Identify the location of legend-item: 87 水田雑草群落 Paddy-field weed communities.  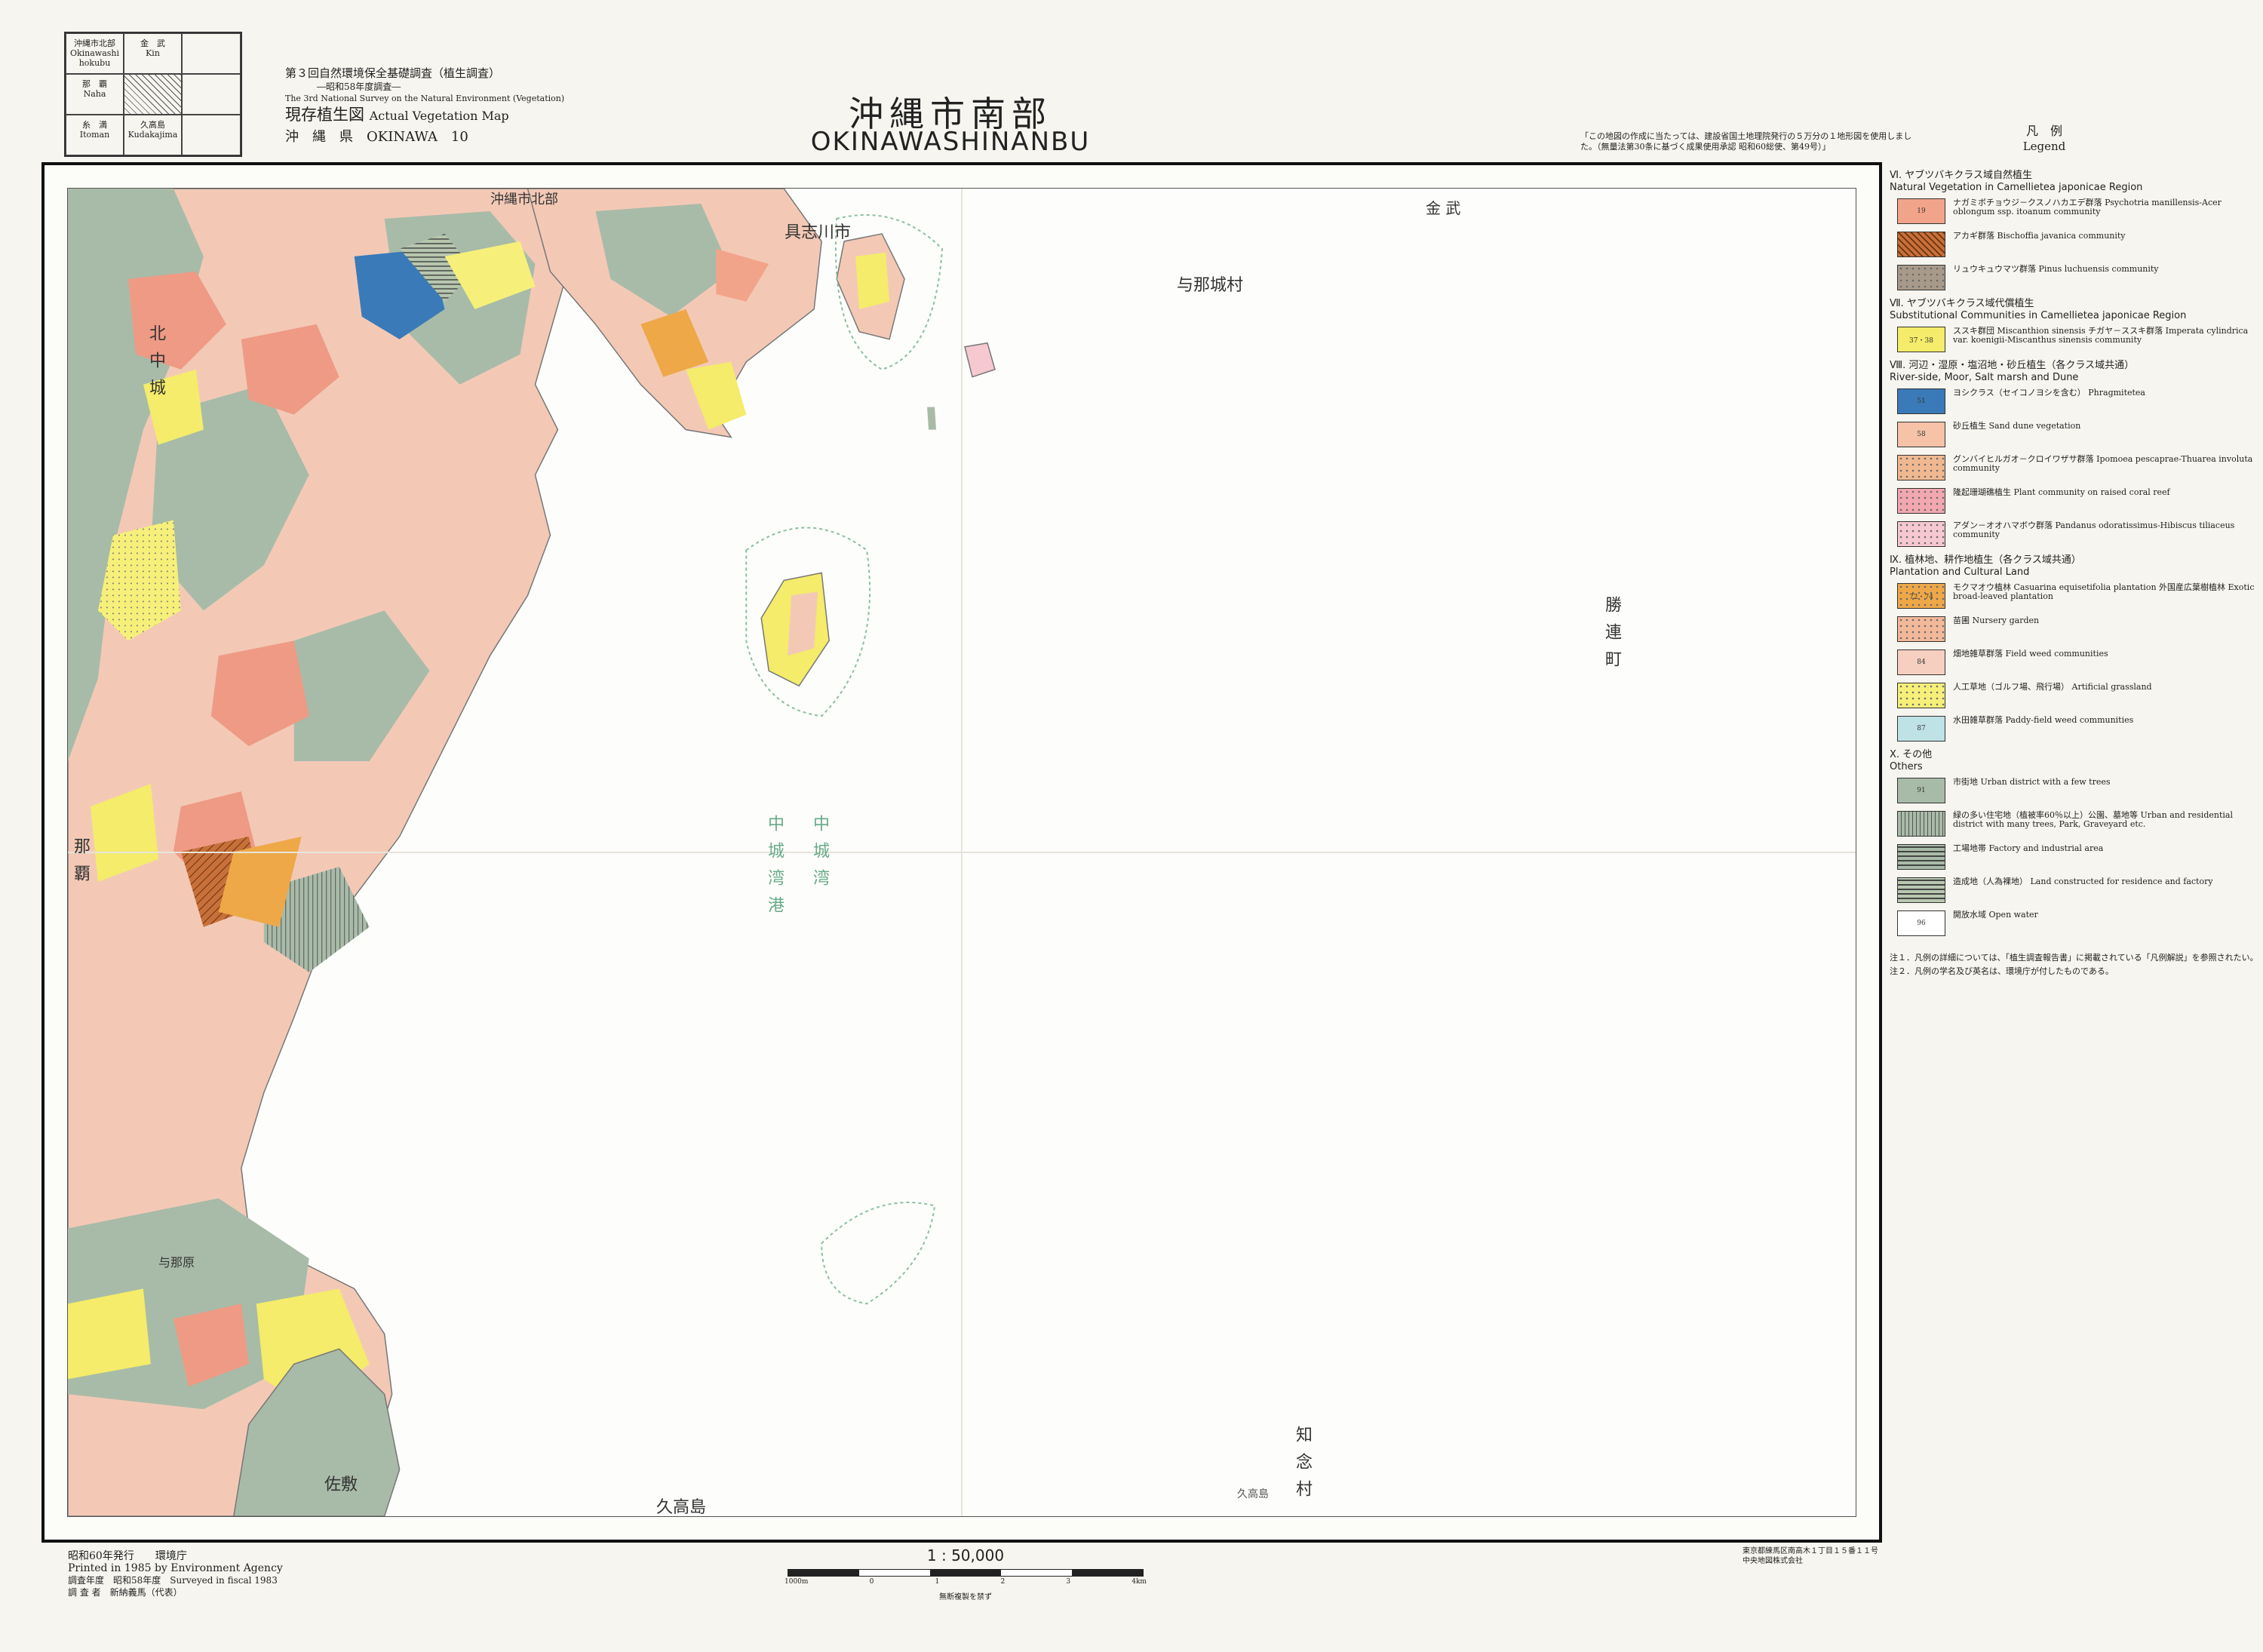
(2078, 729).